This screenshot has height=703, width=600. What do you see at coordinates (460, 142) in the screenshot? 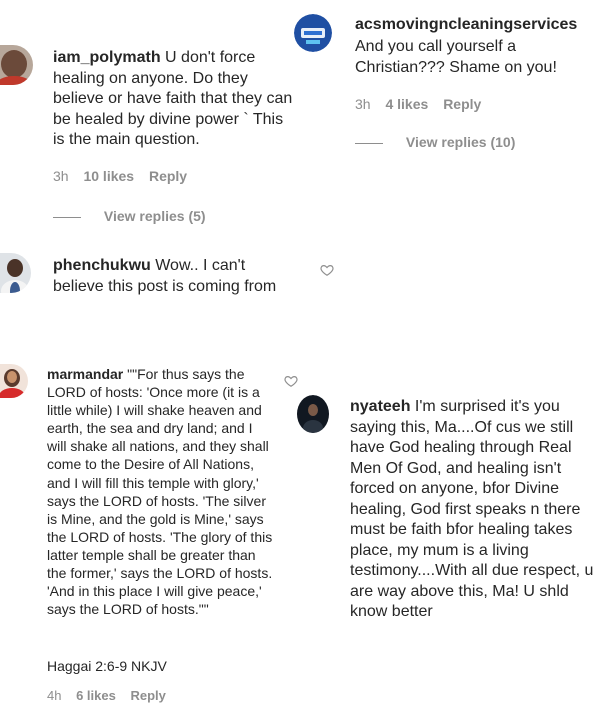
I see `view-replies-label: View replies (10)` at bounding box center [460, 142].